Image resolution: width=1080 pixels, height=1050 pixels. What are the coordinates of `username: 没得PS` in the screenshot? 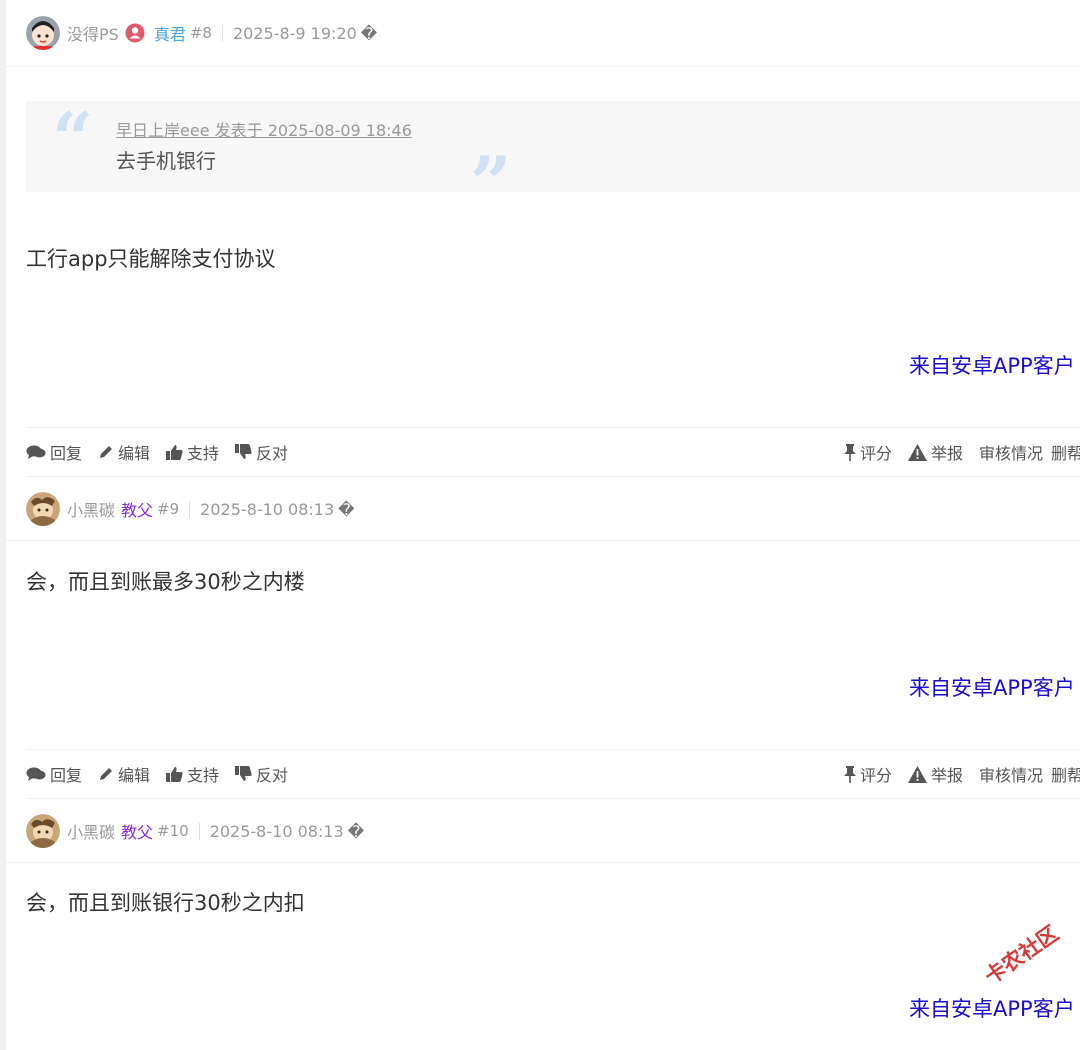 It's located at (93, 33).